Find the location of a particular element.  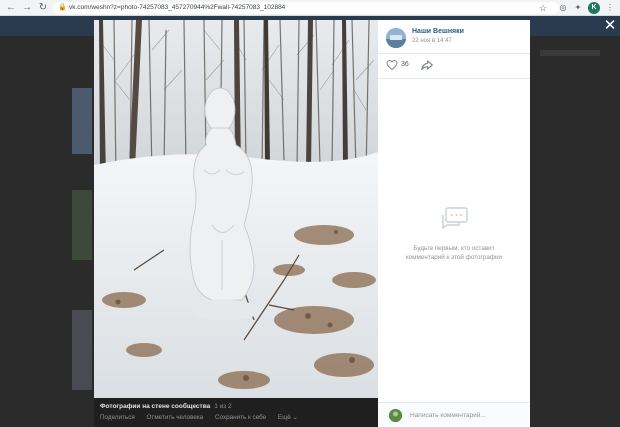

photo-counter: 1 из 2 is located at coordinates (223, 406).